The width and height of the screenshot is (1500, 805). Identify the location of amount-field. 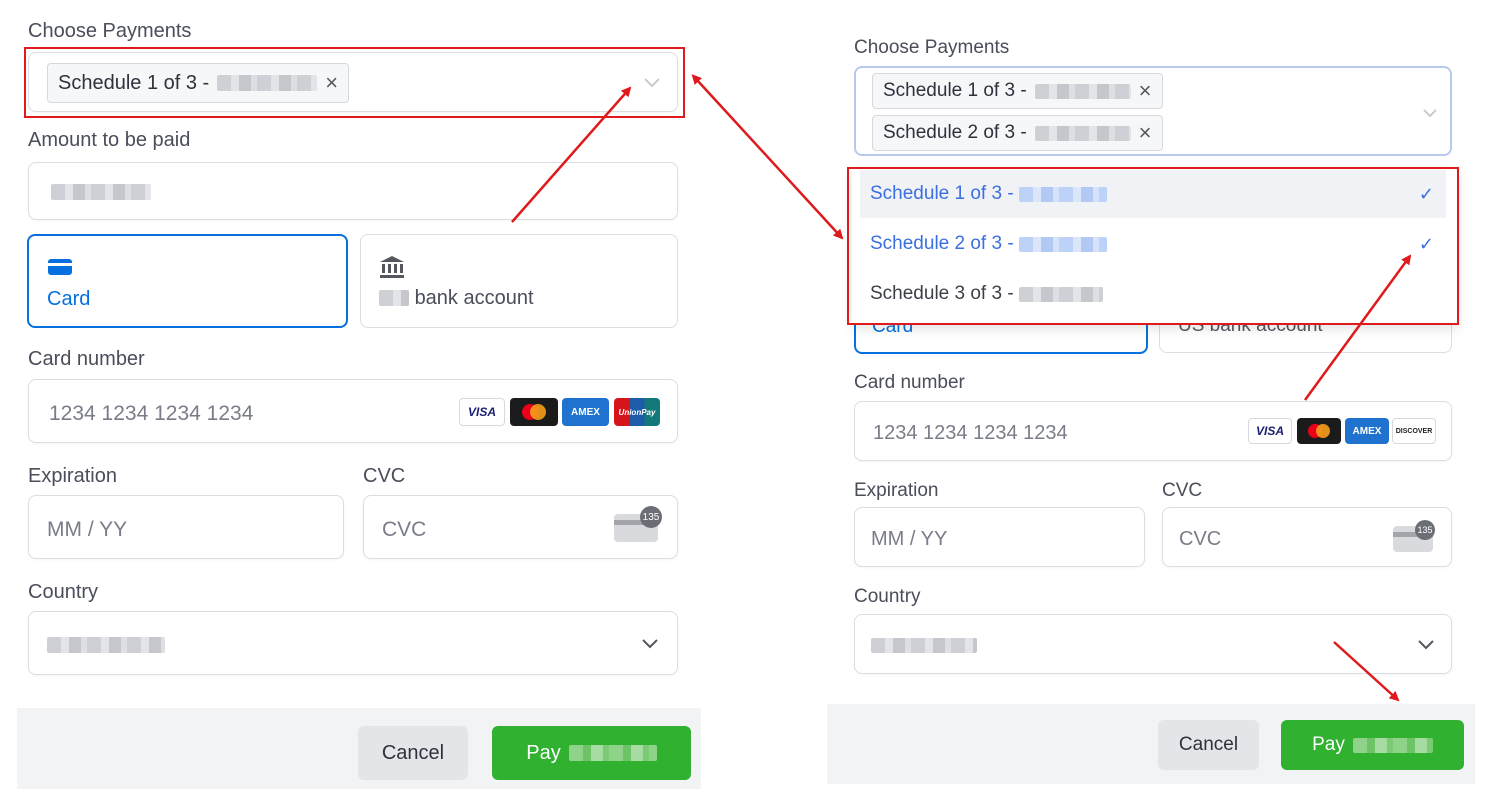
(353, 191).